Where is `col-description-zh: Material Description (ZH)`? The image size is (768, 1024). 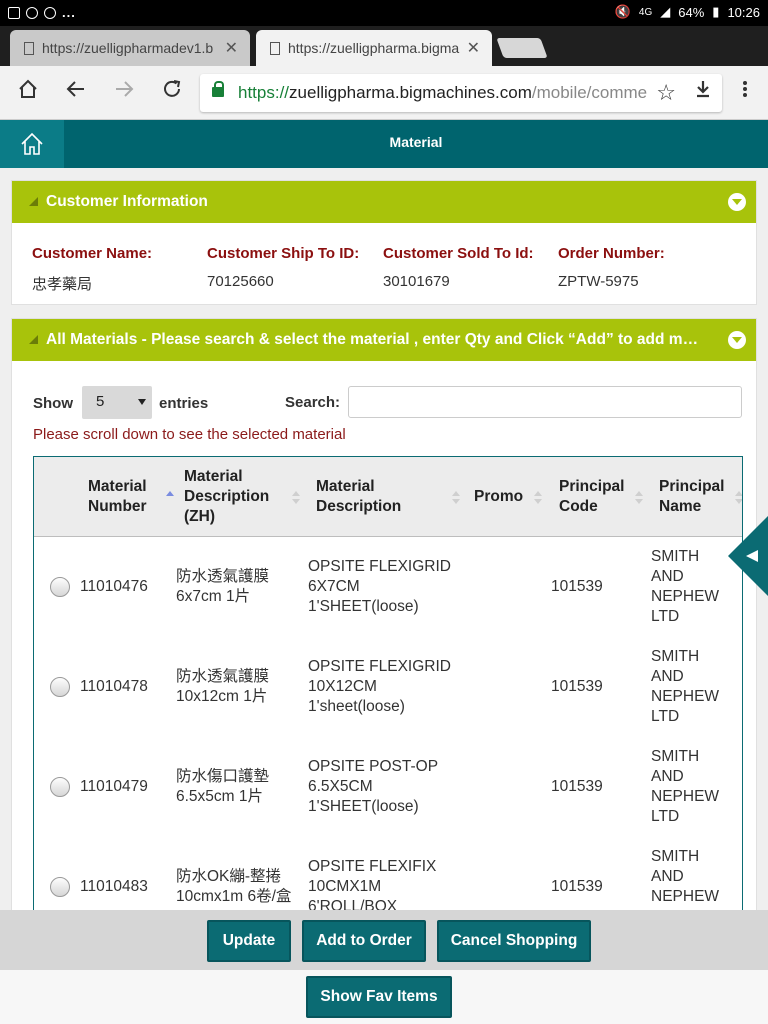
col-description-zh: Material Description (ZH) is located at coordinates (242, 497).